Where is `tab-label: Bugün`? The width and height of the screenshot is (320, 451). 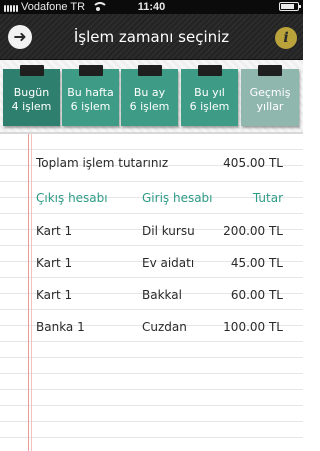
tab-label: Bugün is located at coordinates (31, 92).